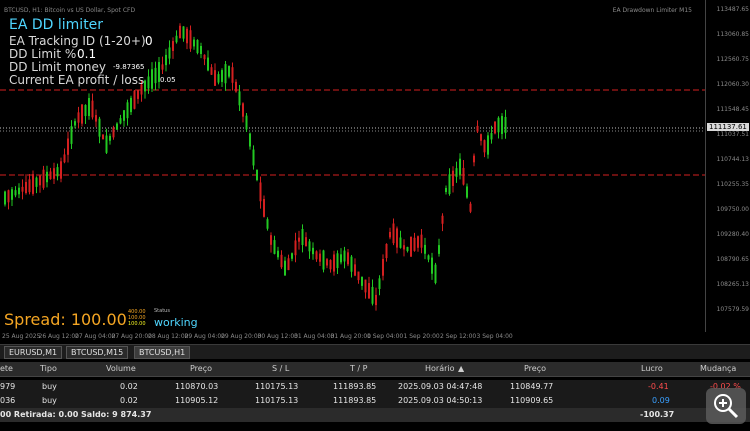 This screenshot has width=750, height=431. I want to click on zoom-button, so click(726, 406).